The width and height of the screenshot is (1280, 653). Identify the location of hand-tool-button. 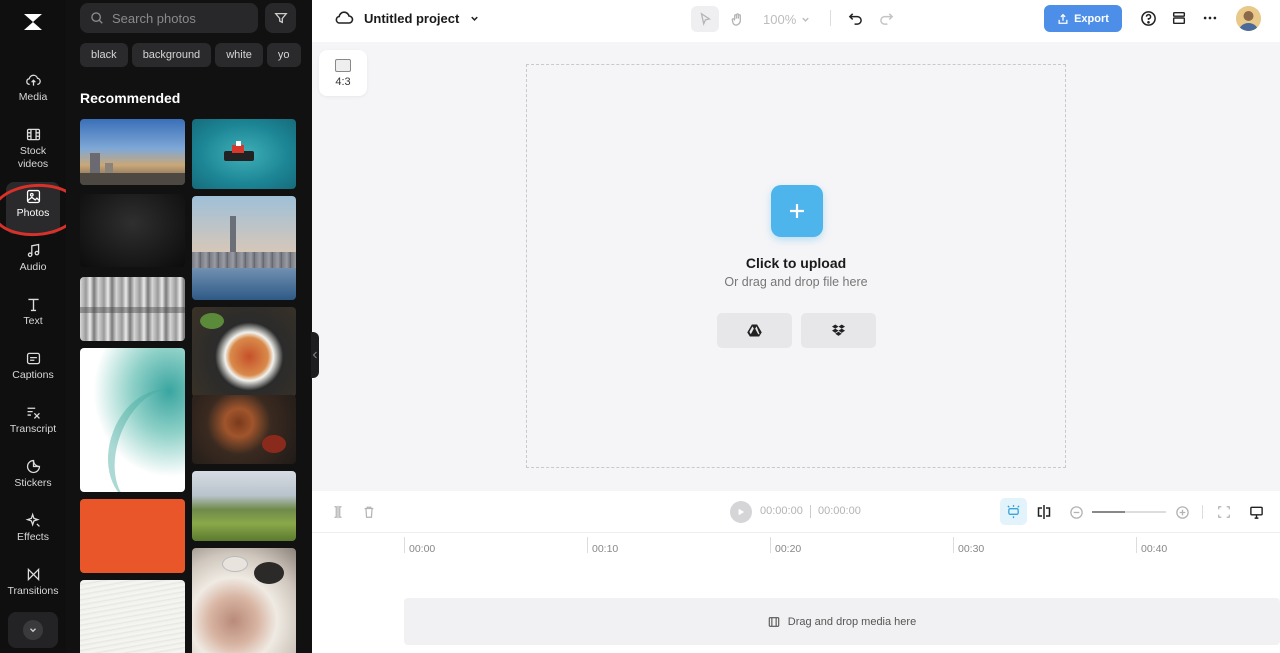
(737, 19).